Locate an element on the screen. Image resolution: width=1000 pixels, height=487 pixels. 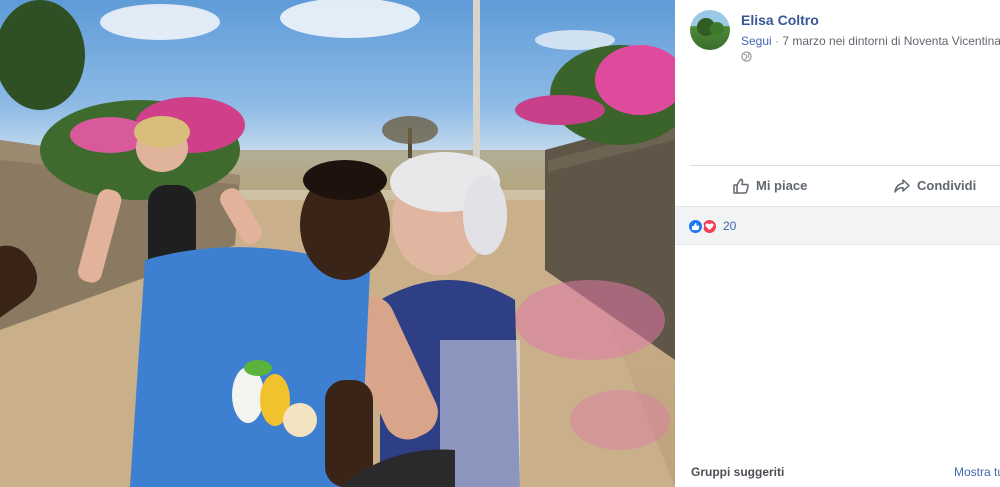
author-avatar is located at coordinates (710, 30).